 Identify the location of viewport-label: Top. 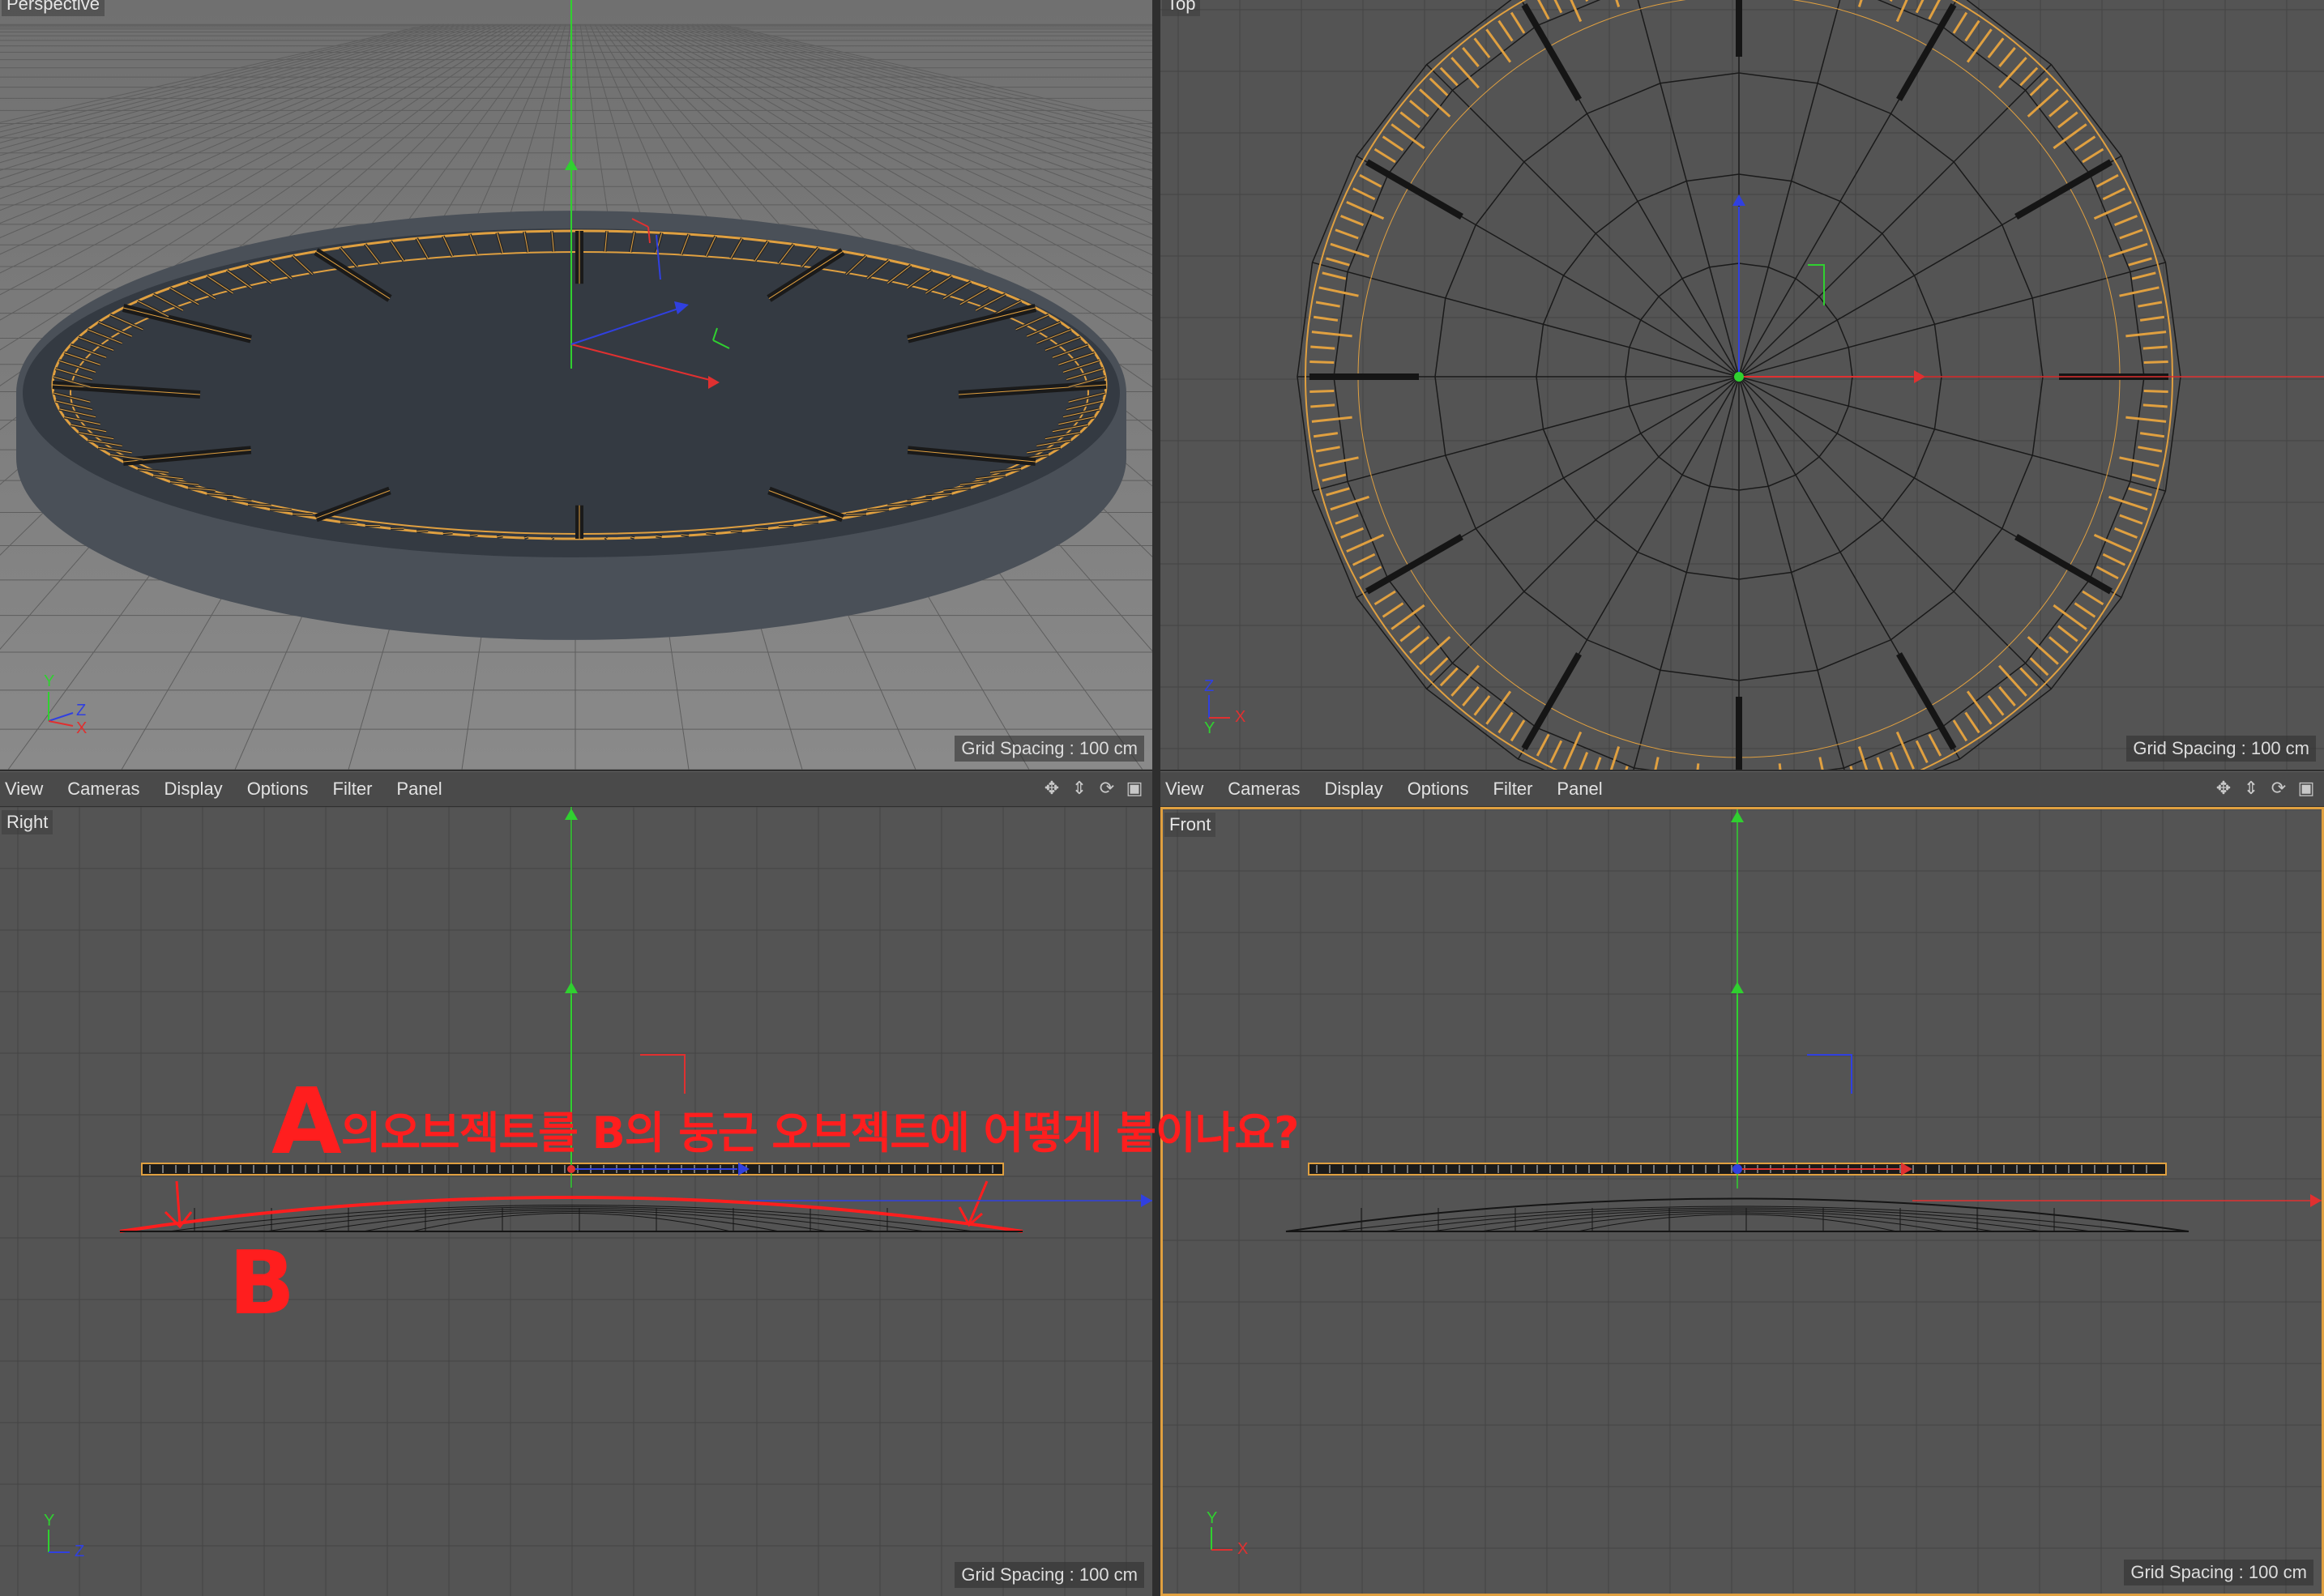
(1181, 8).